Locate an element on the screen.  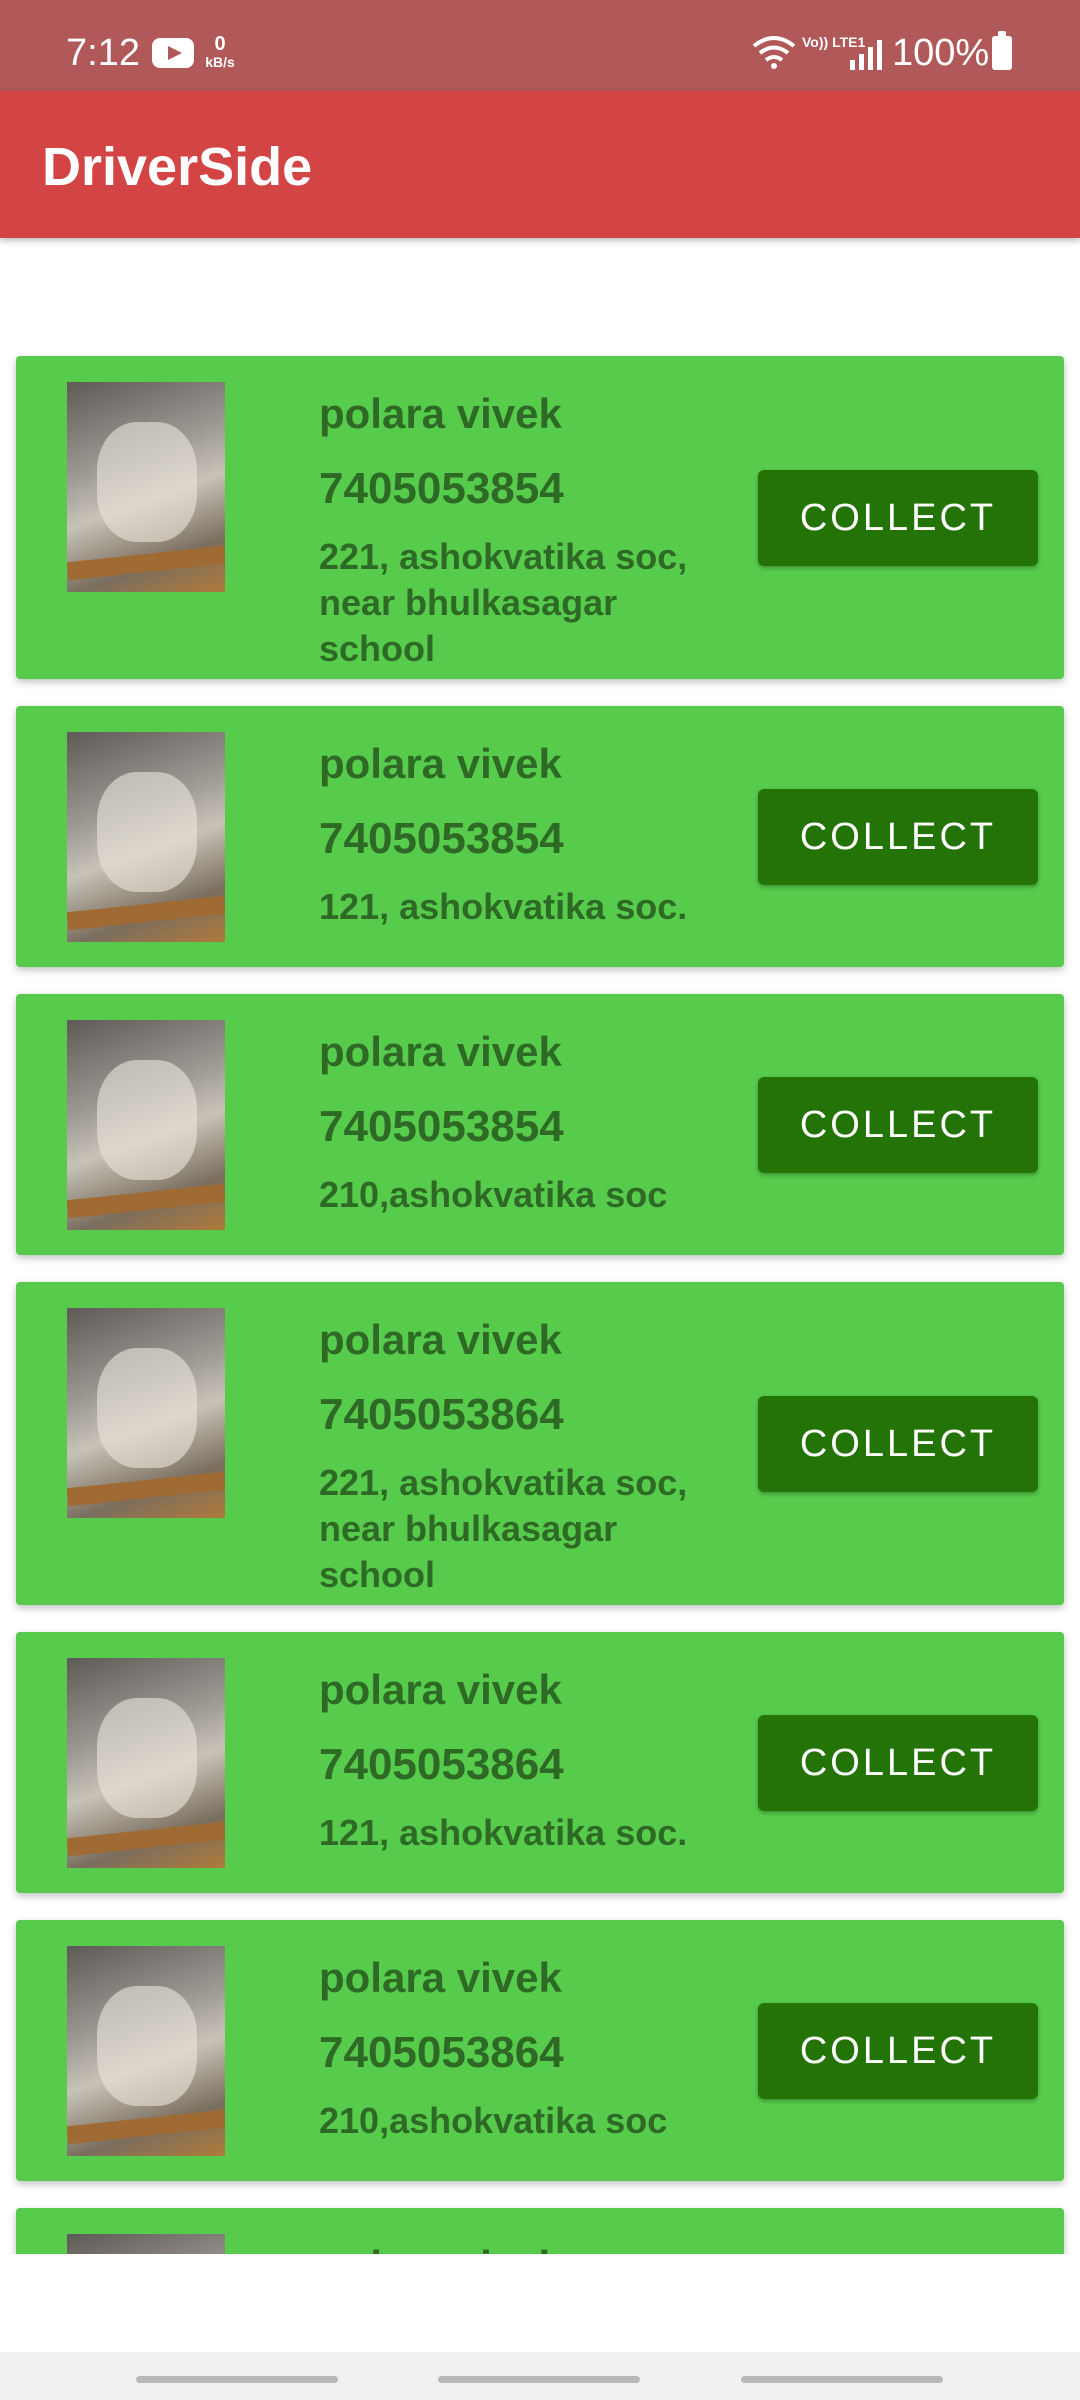
wifi-icon is located at coordinates (774, 52).